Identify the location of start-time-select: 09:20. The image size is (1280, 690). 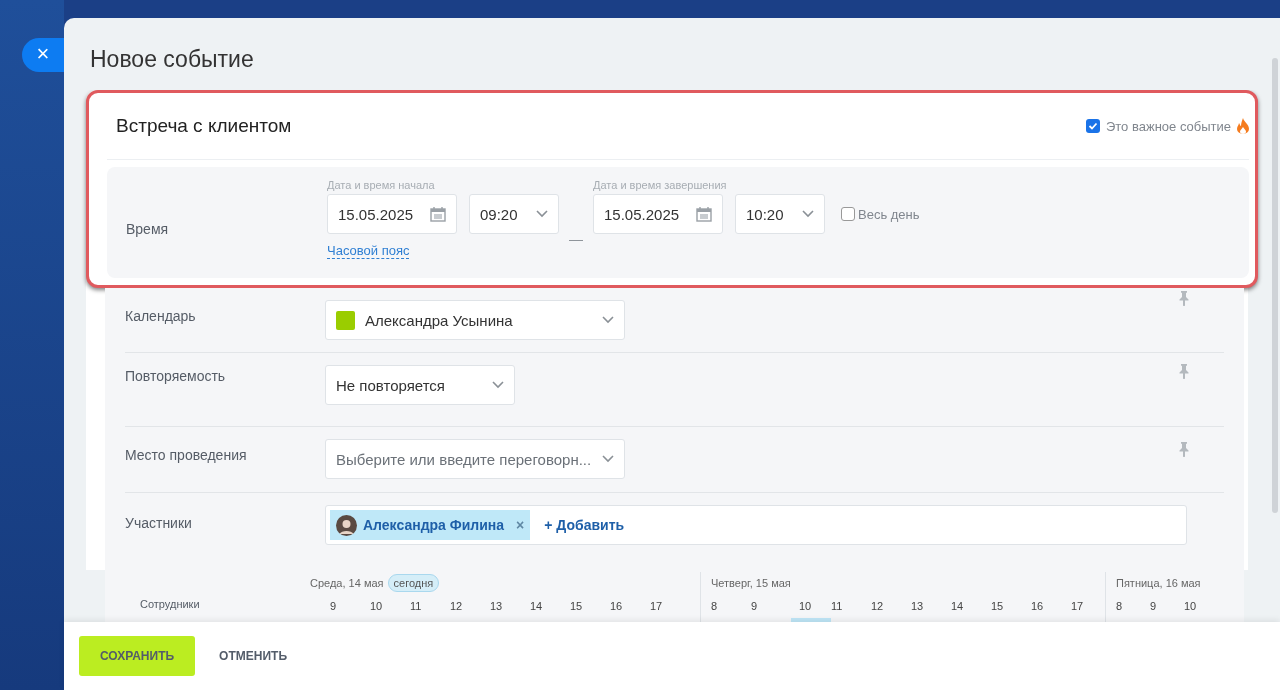
(514, 214).